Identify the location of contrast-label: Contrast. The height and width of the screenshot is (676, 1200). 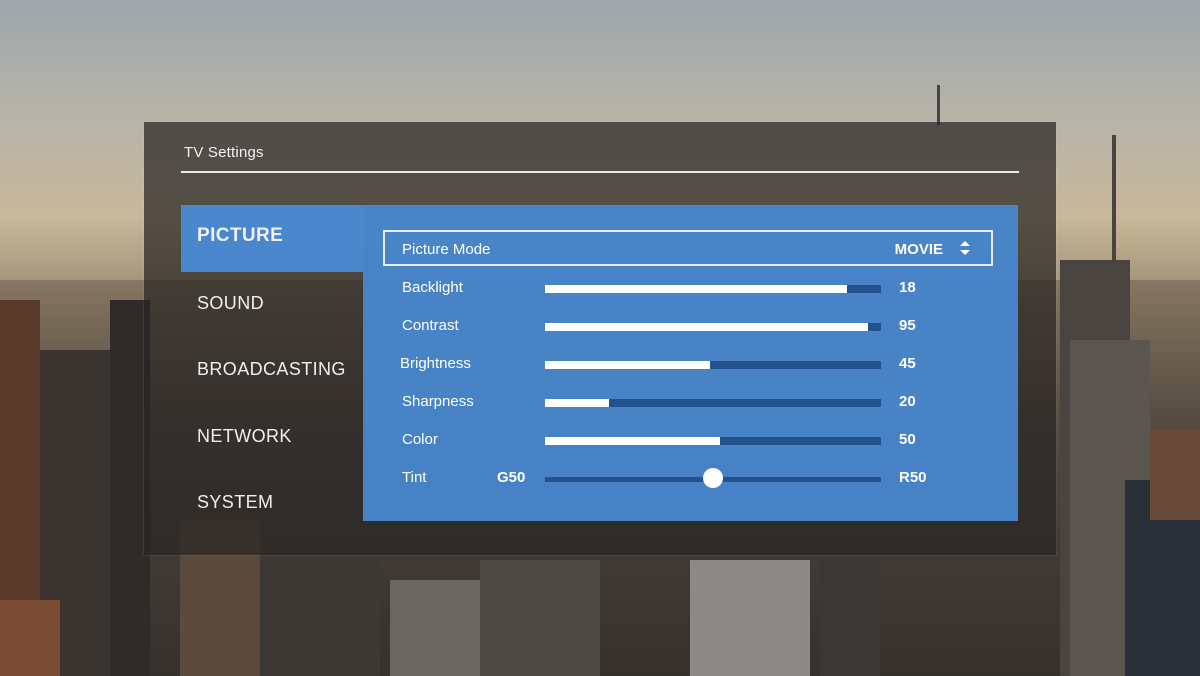
(430, 325).